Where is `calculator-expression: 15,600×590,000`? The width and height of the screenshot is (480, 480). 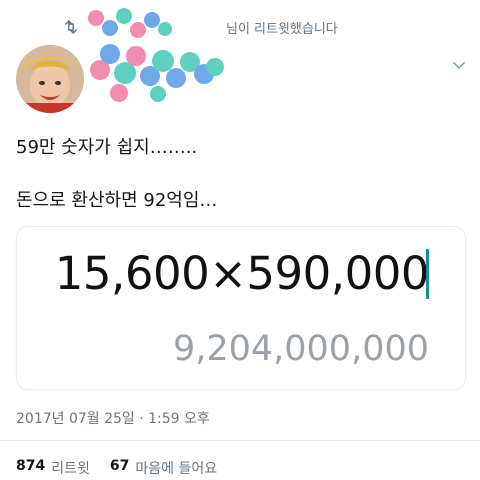
calculator-expression: 15,600×590,000 is located at coordinates (242, 273).